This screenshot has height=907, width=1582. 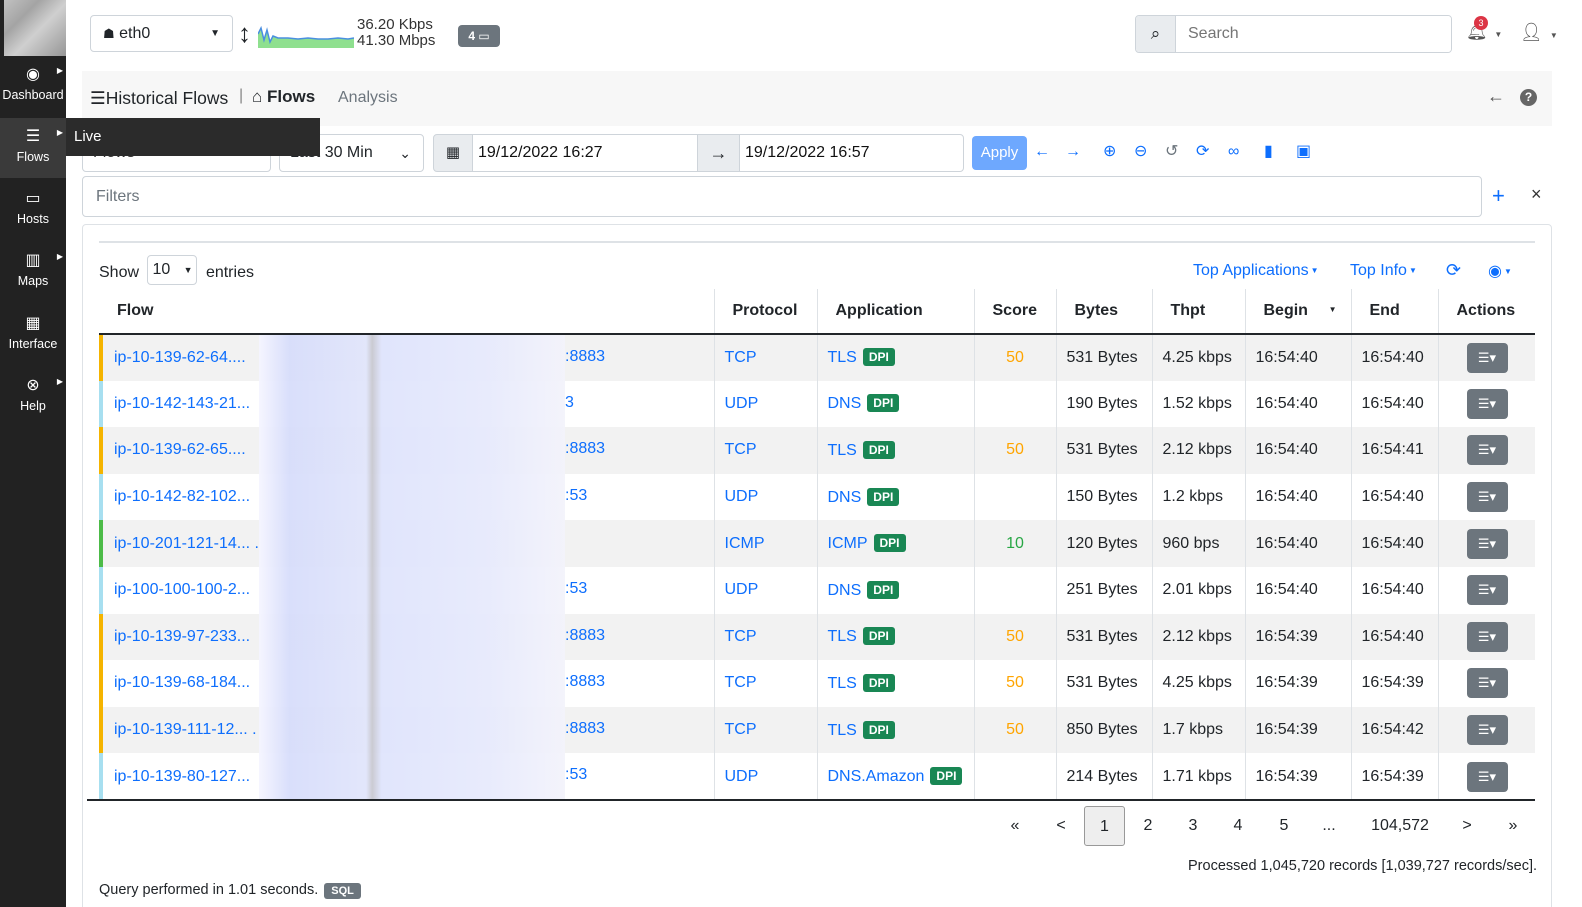 I want to click on column-header-end: End, so click(x=1395, y=312).